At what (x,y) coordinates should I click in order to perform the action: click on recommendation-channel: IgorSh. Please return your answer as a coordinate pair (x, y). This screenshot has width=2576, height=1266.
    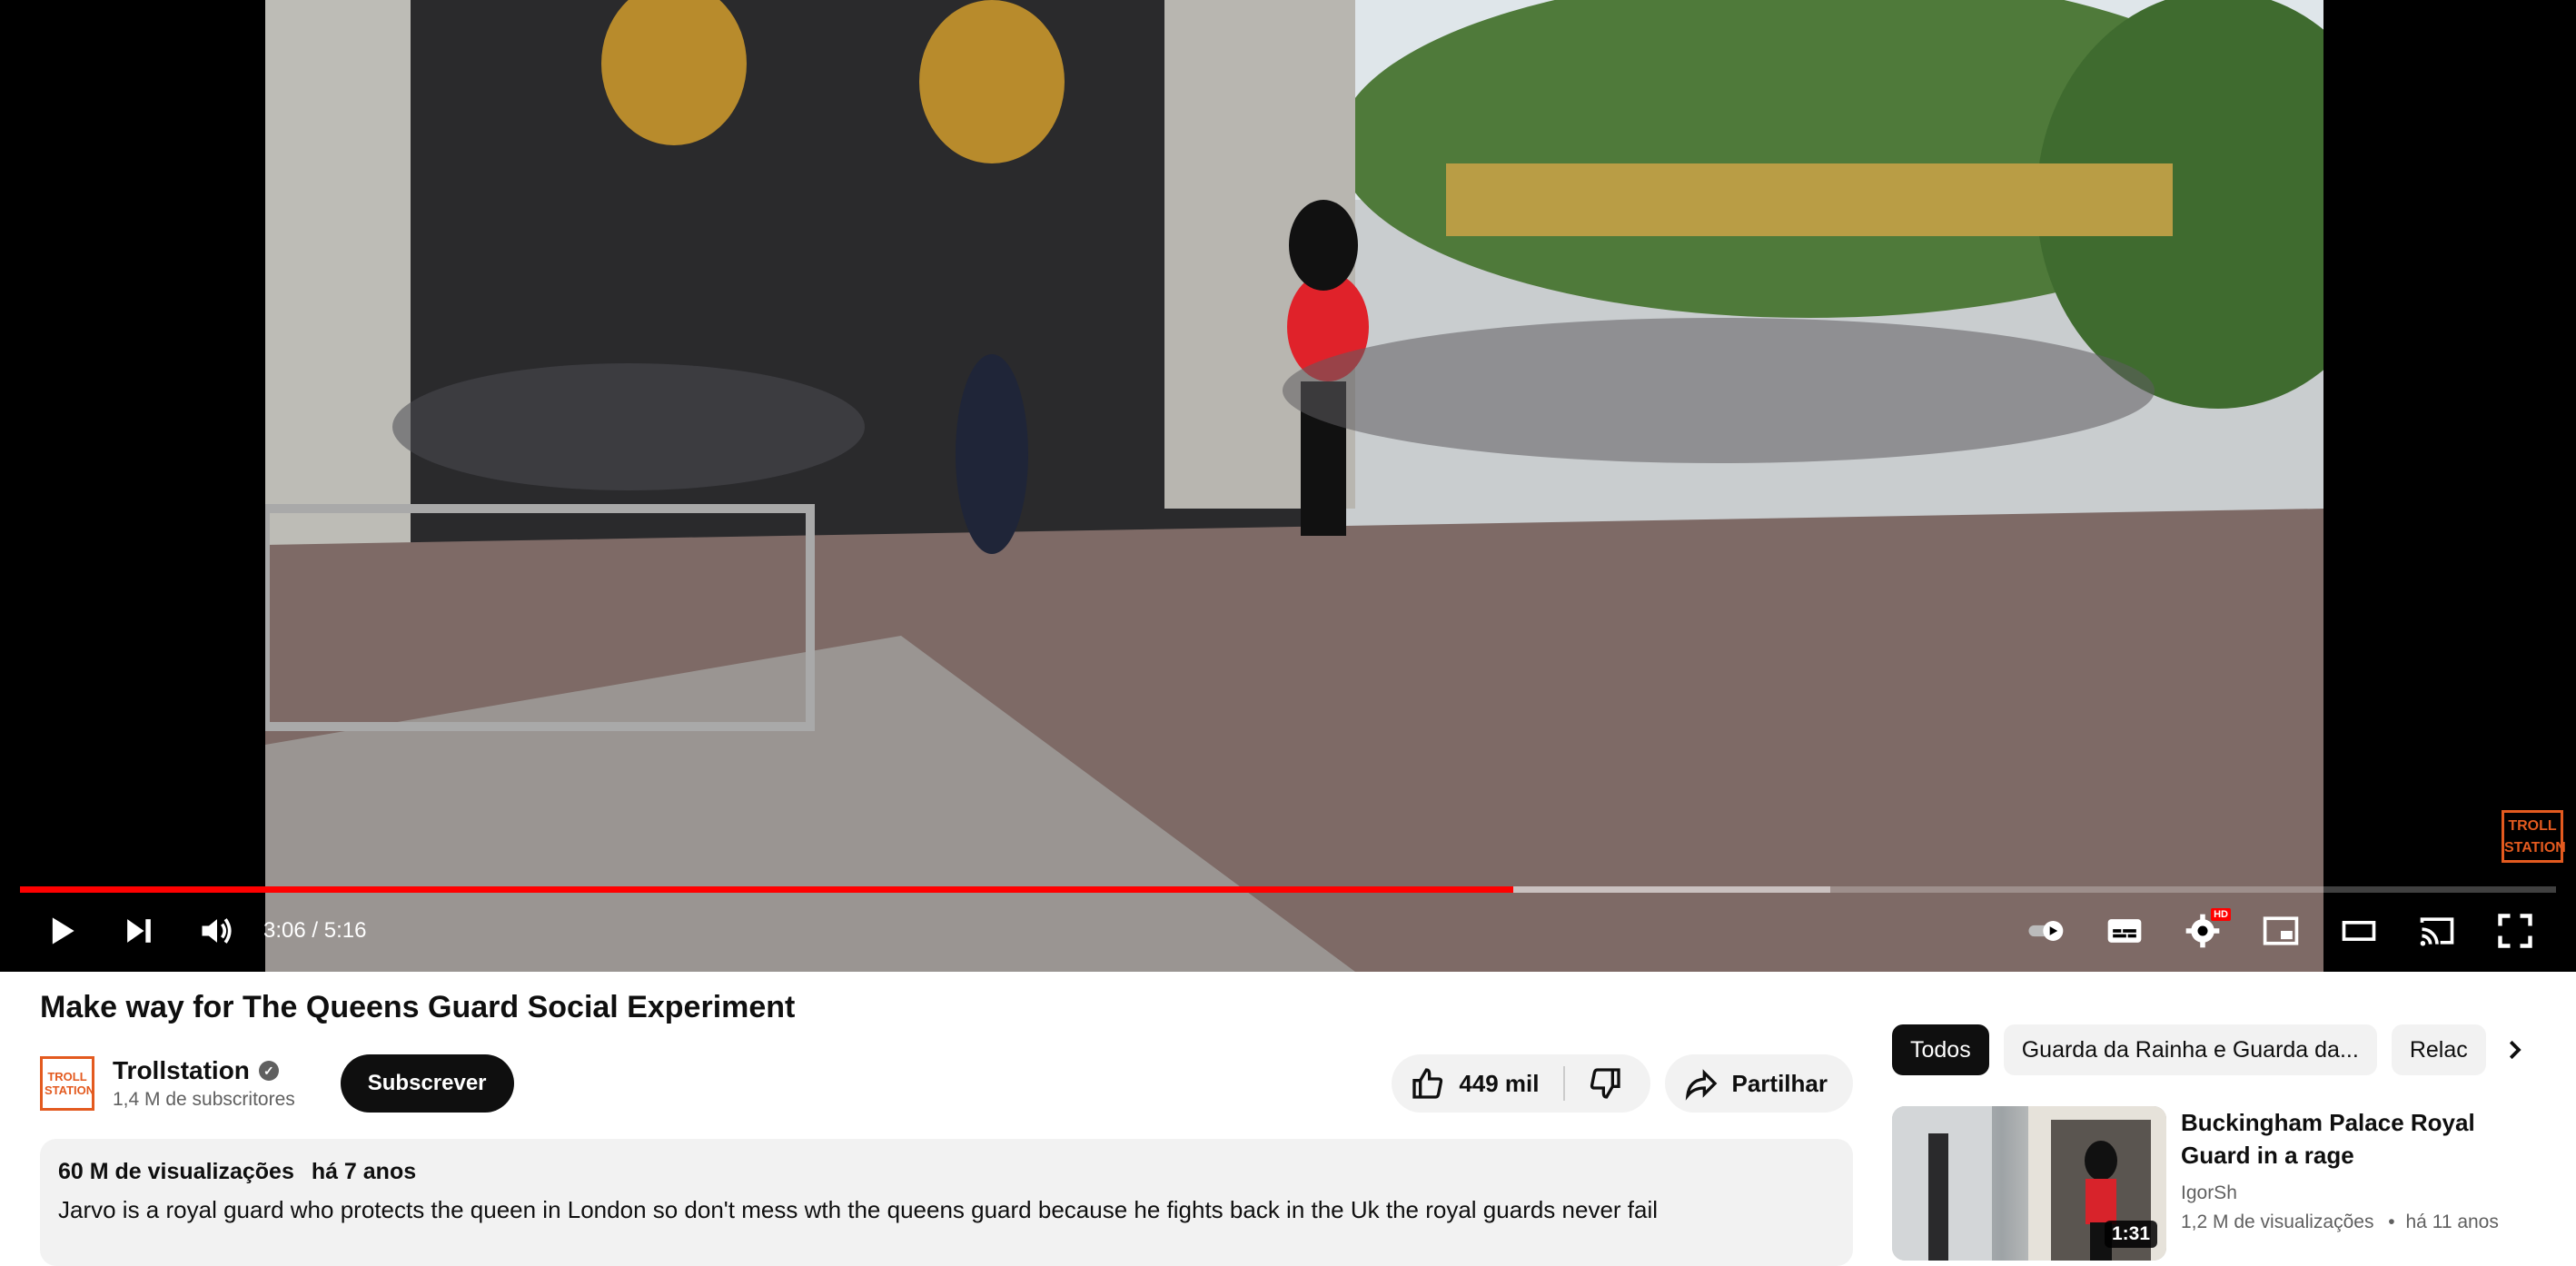
    Looking at the image, I should click on (2362, 1193).